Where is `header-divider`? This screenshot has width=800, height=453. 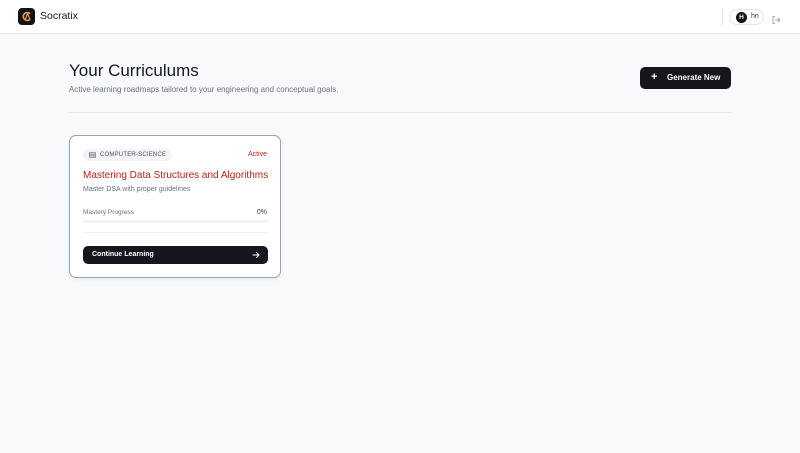
header-divider is located at coordinates (722, 17).